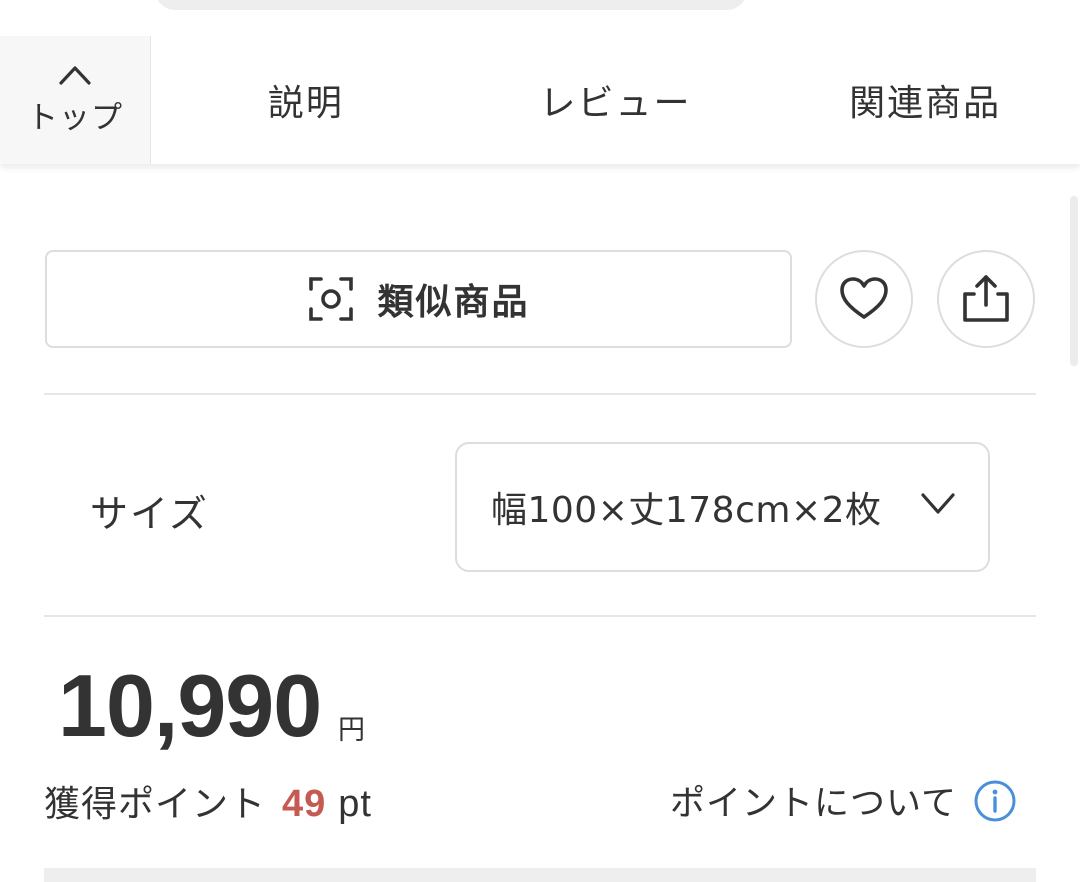 The height and width of the screenshot is (882, 1080). What do you see at coordinates (351, 730) in the screenshot?
I see `price-unit: 円` at bounding box center [351, 730].